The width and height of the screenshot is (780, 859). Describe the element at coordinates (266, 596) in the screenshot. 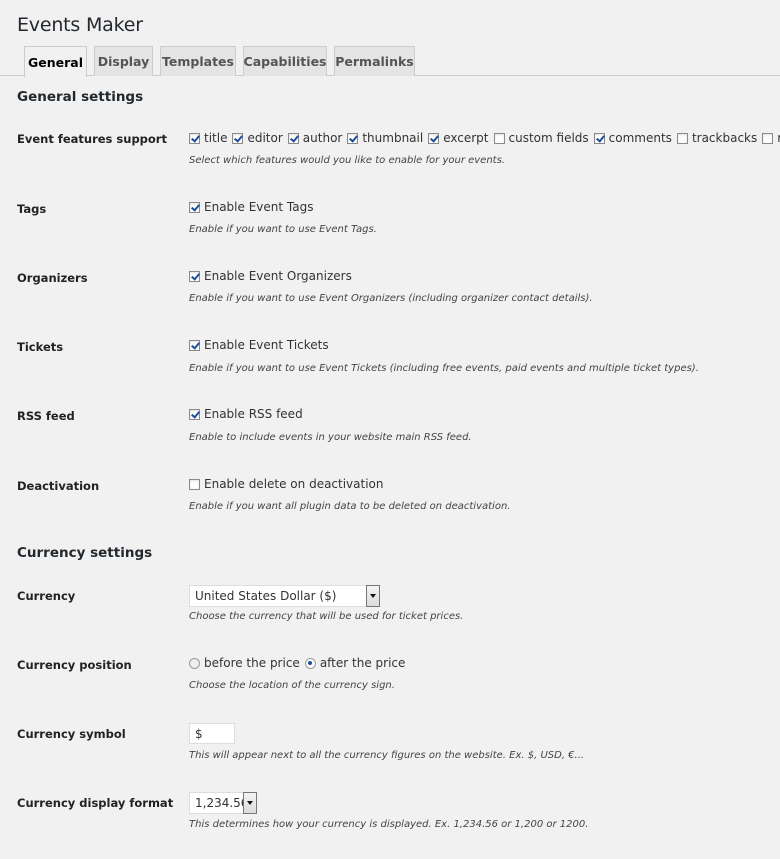

I see `currency-select-value: United States Dollar ($)` at that location.